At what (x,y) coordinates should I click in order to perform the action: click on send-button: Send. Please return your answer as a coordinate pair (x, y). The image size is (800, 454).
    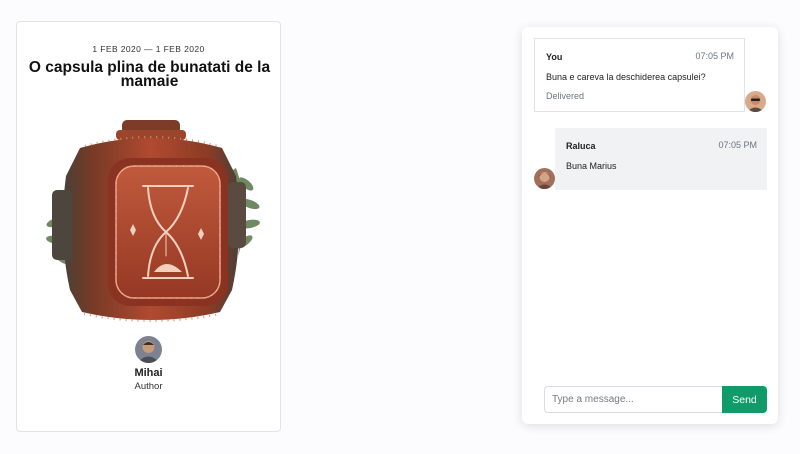
    Looking at the image, I should click on (744, 399).